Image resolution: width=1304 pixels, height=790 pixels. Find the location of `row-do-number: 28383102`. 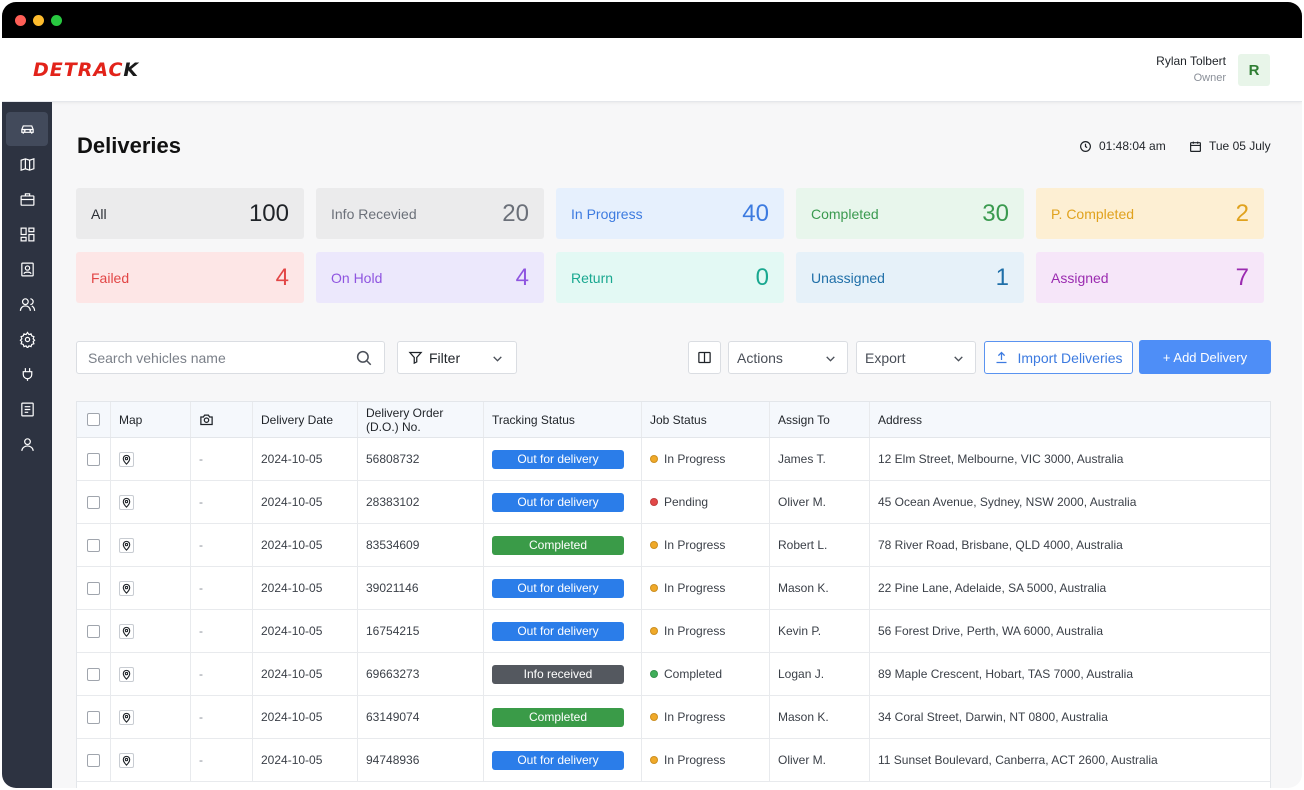

row-do-number: 28383102 is located at coordinates (421, 502).